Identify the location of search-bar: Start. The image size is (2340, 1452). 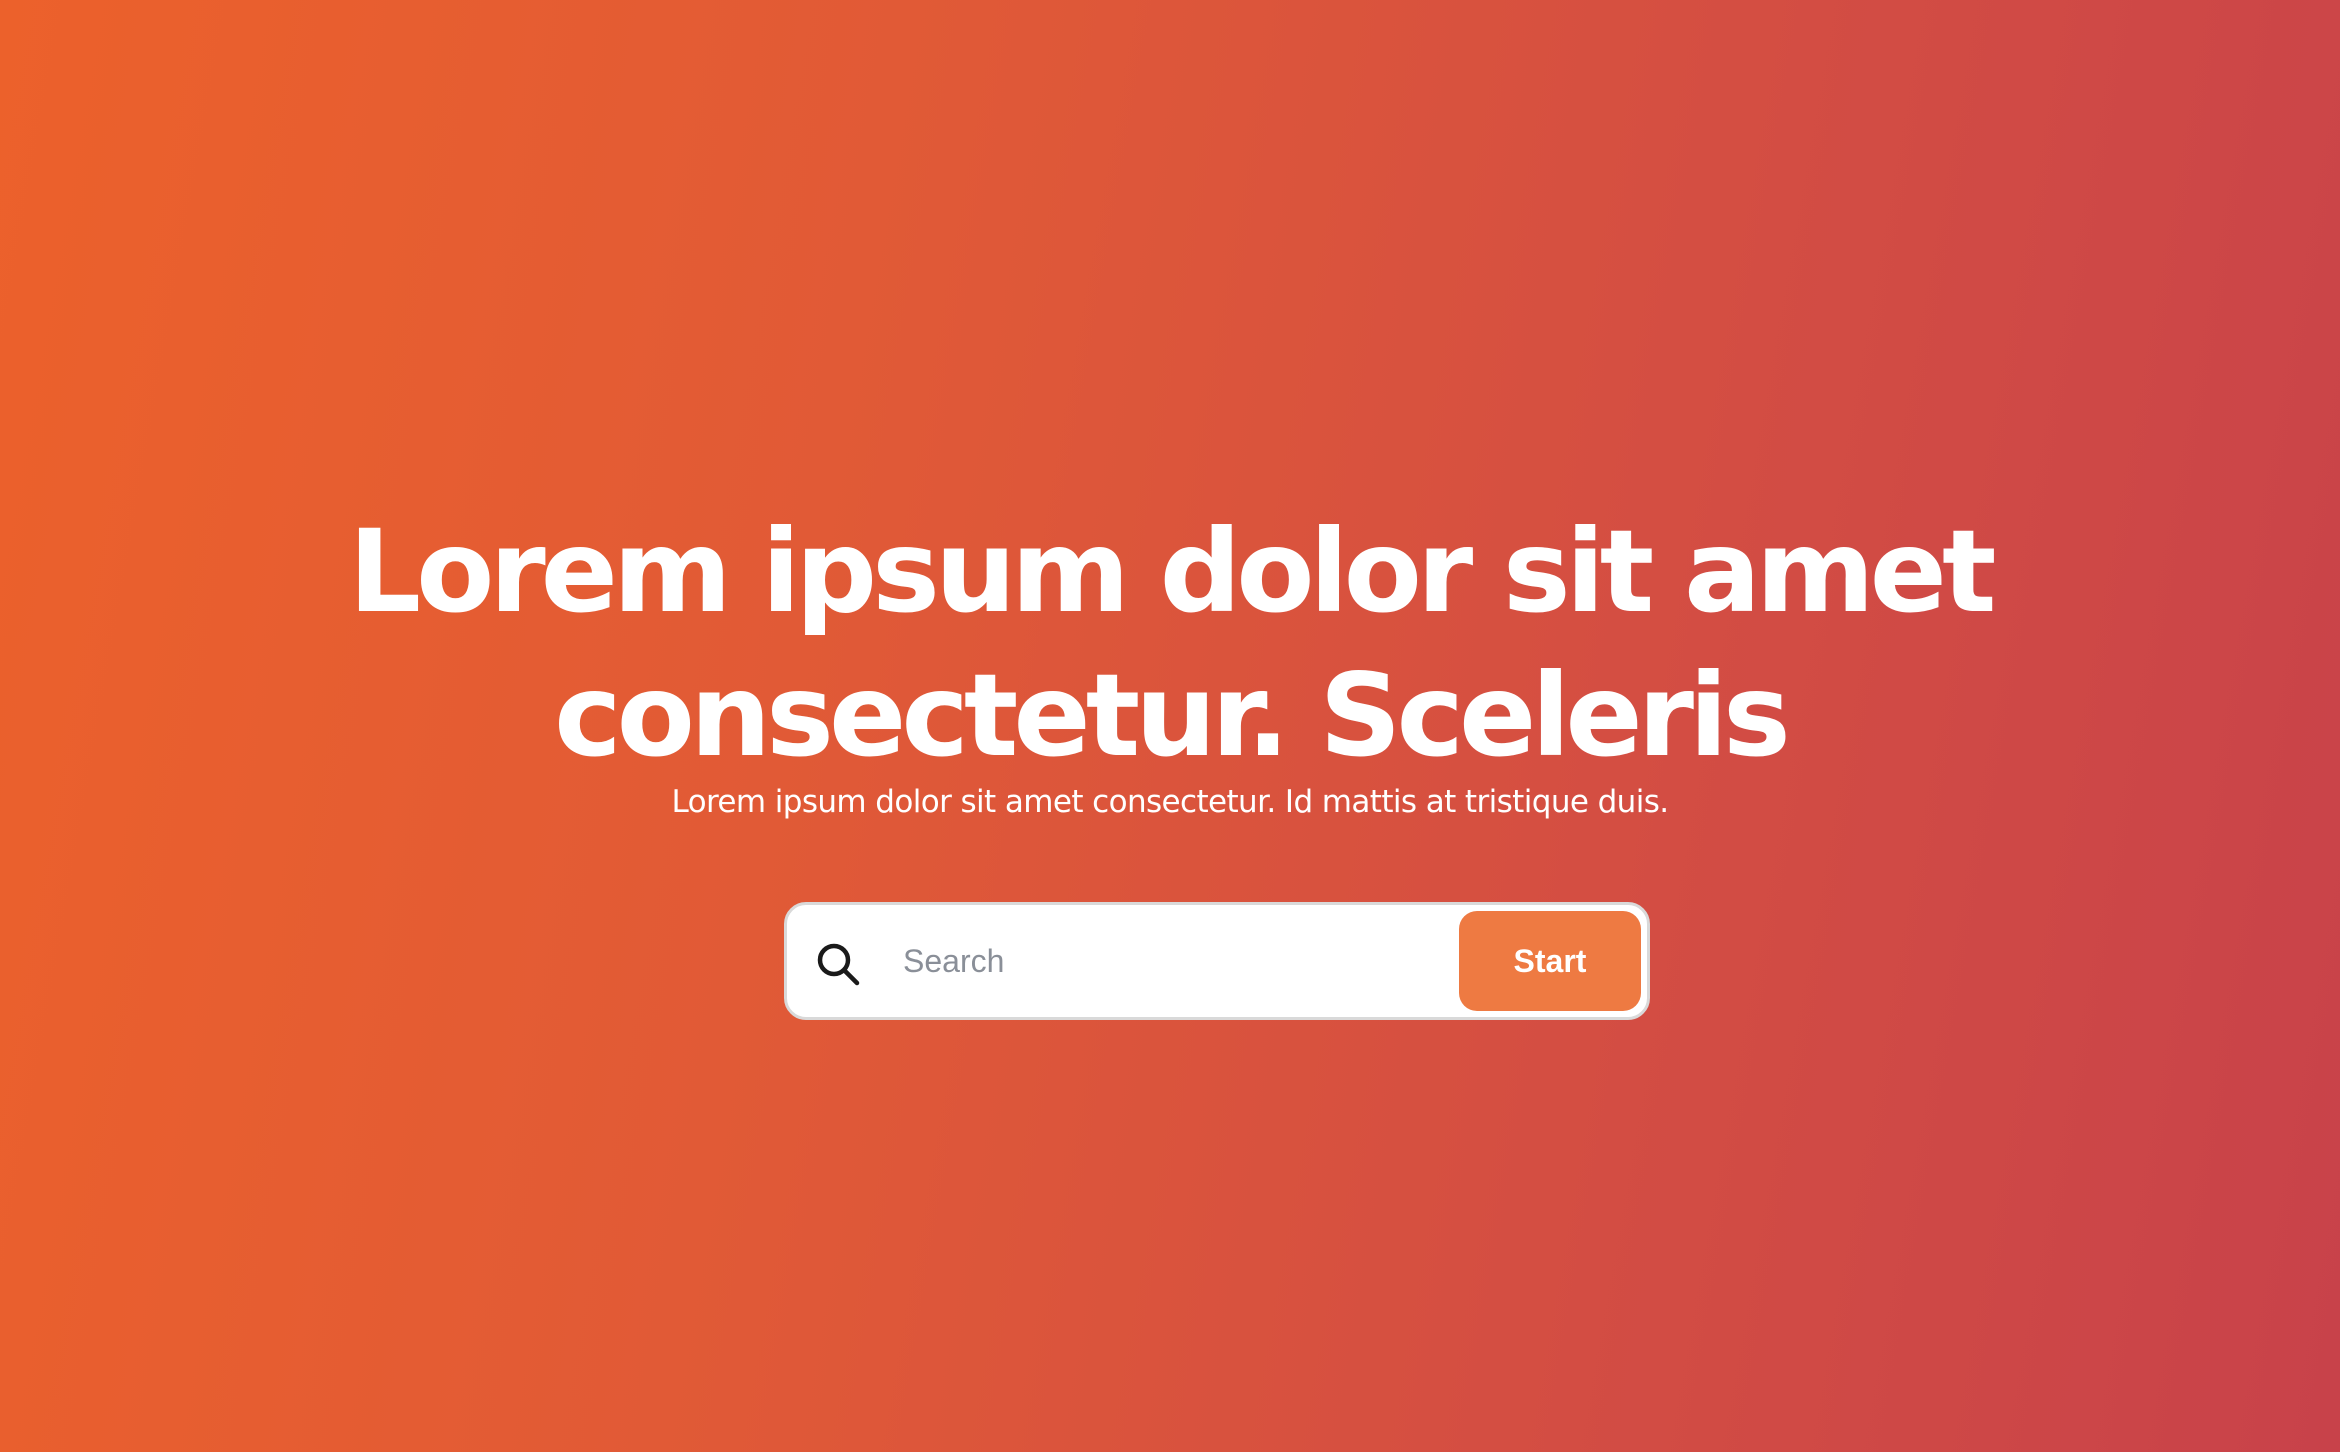
(1217, 961).